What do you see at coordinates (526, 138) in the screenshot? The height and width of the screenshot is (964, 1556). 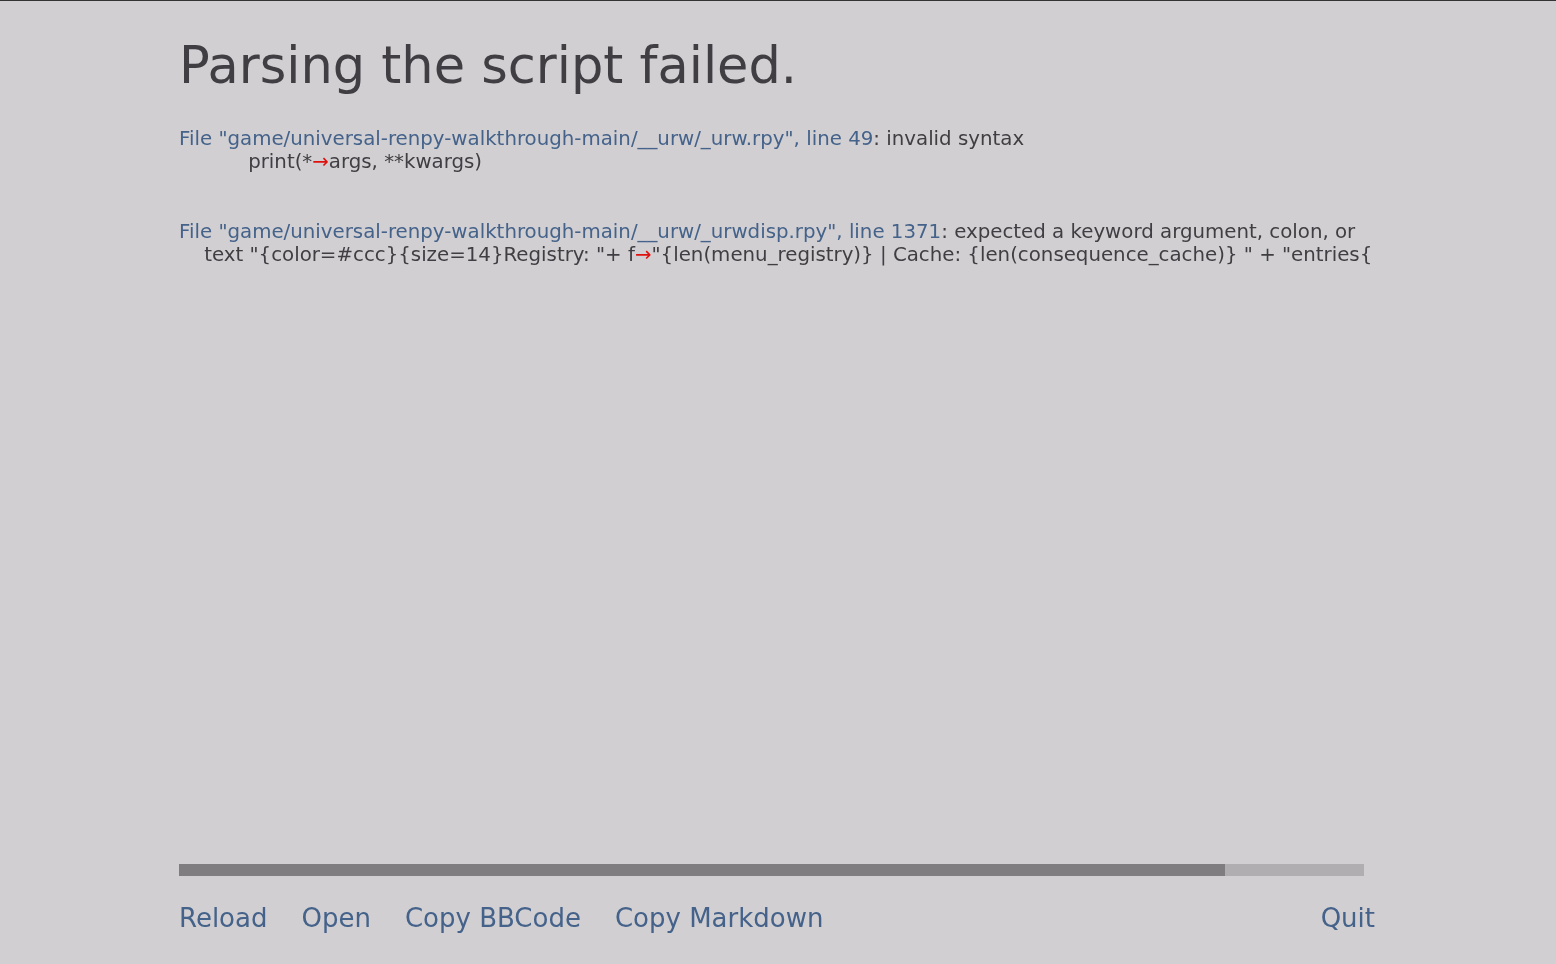 I see `file-location-link: File "game/universal-renpy-walkthrough-main/__urw/_urw.rpy", line 49` at bounding box center [526, 138].